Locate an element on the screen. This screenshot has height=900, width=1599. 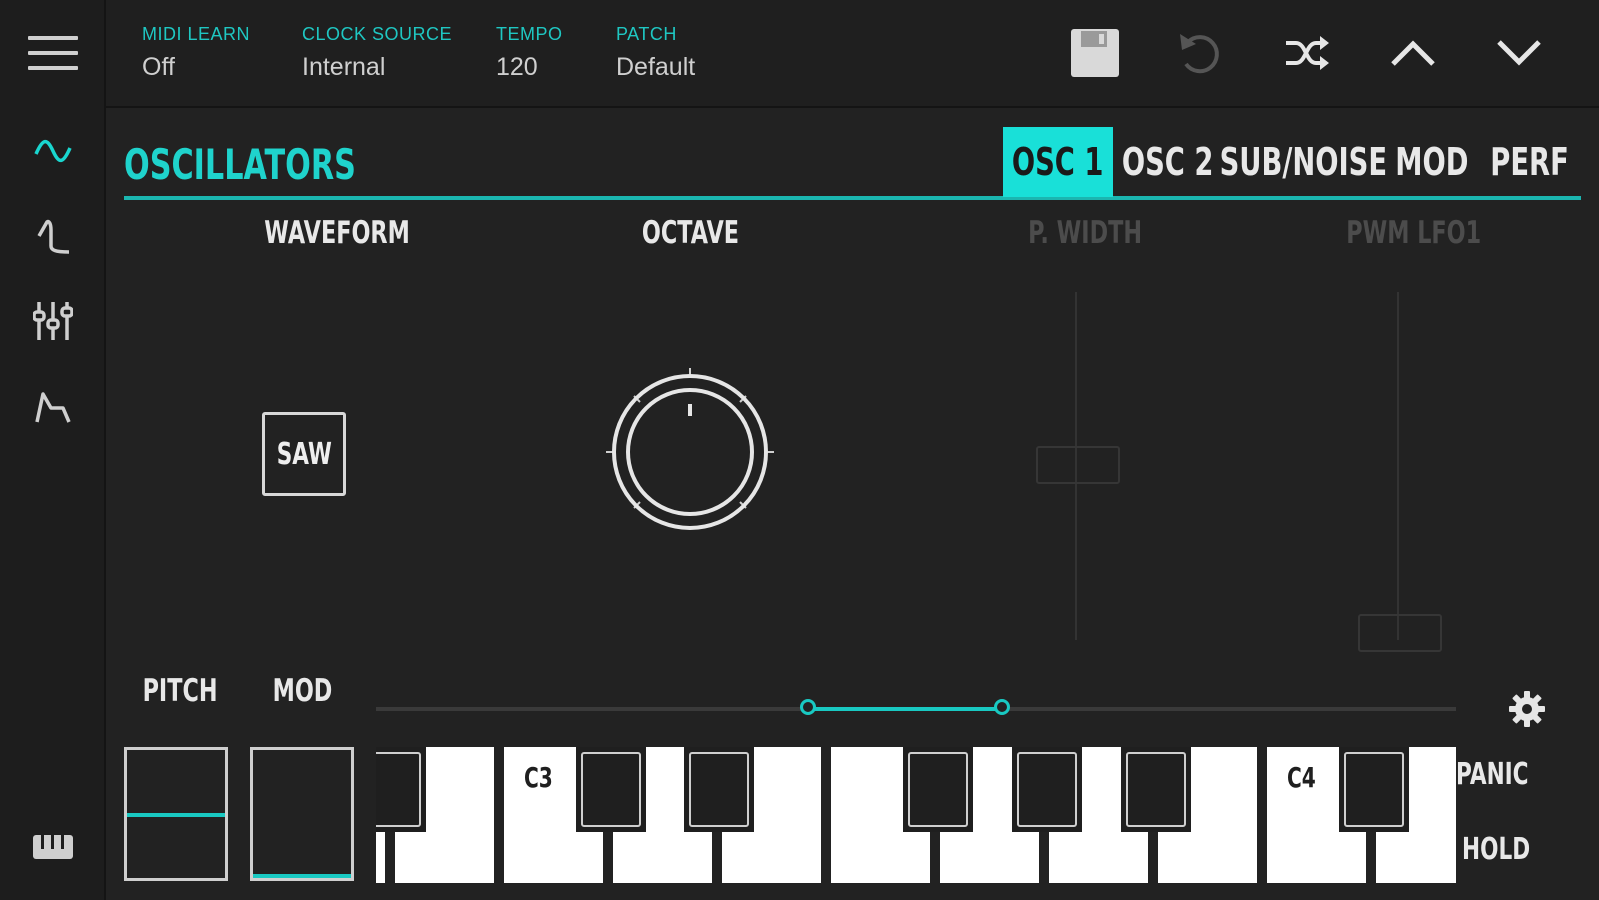
patch-label: PATCH is located at coordinates (646, 34).